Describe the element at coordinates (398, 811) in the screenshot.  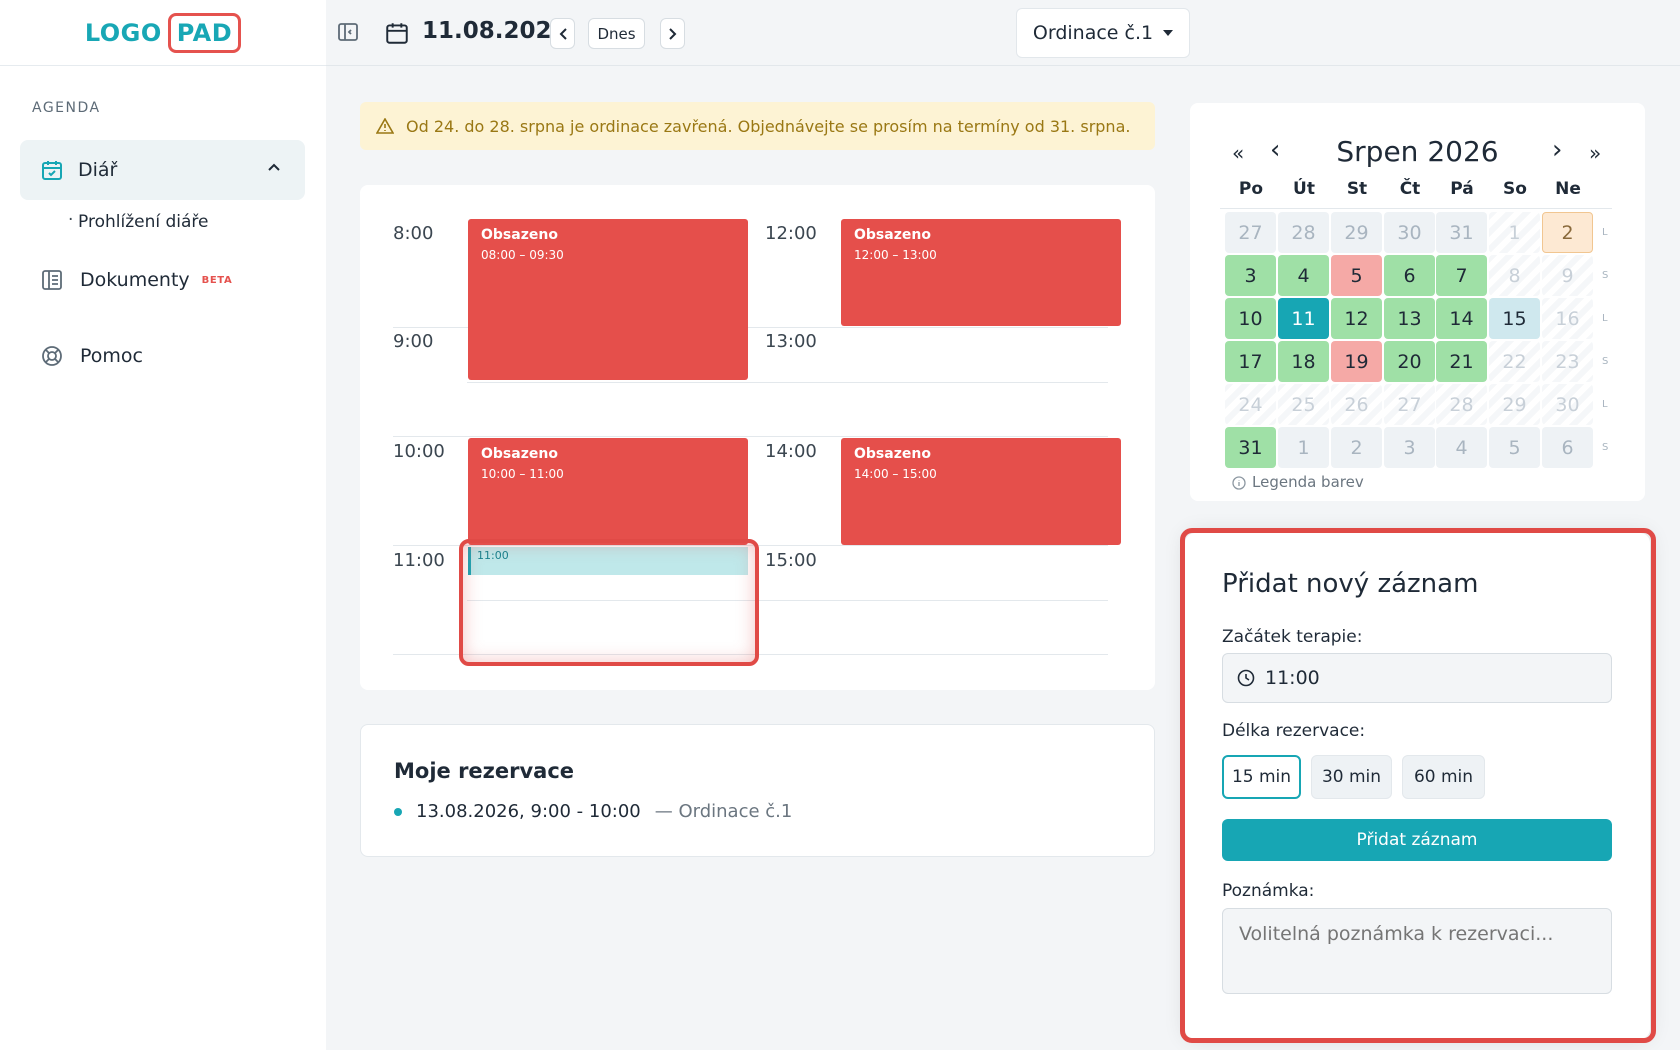
I see `bullet-icon` at that location.